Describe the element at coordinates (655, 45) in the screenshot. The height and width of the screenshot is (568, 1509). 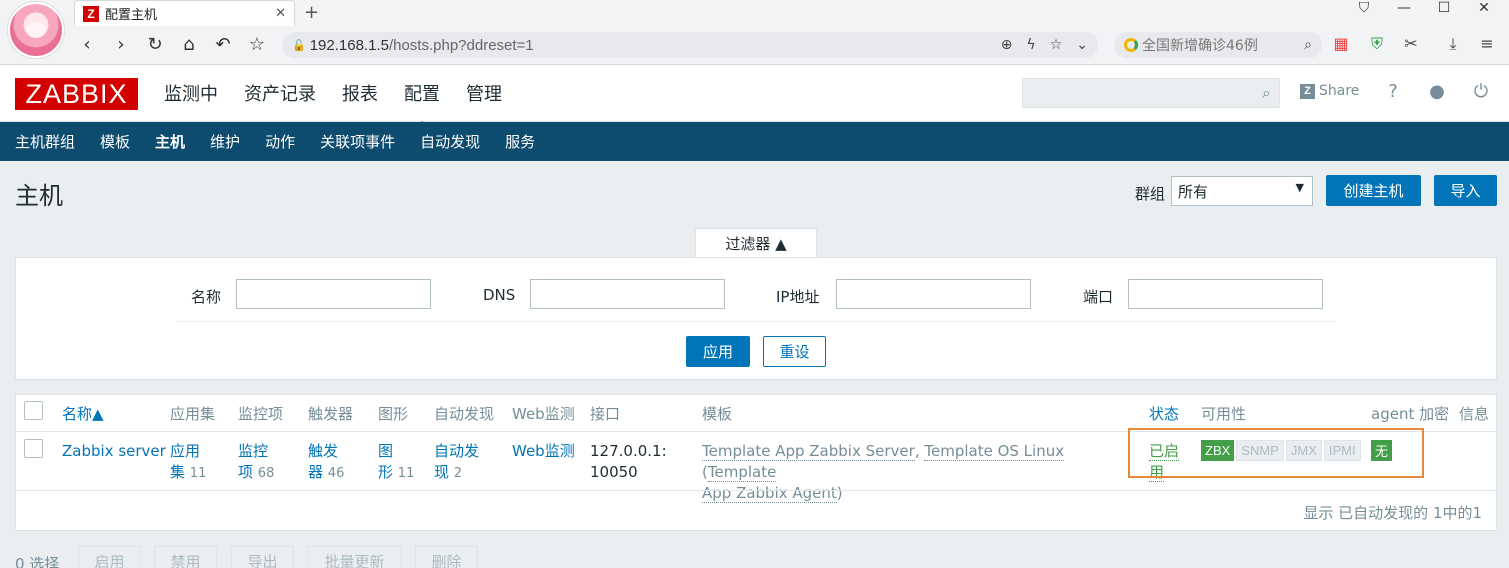
I see `address-url: 192.168.1.5/hosts.php?ddreset=1` at that location.